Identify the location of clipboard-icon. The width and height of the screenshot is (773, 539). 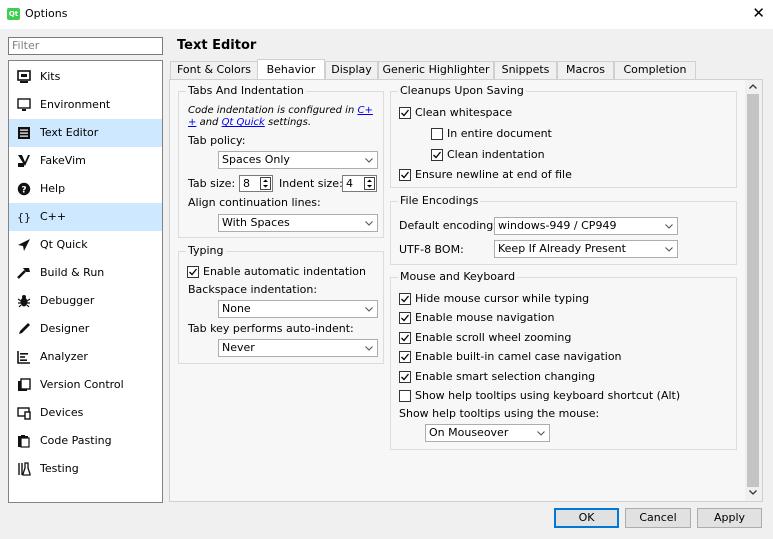
(24, 441).